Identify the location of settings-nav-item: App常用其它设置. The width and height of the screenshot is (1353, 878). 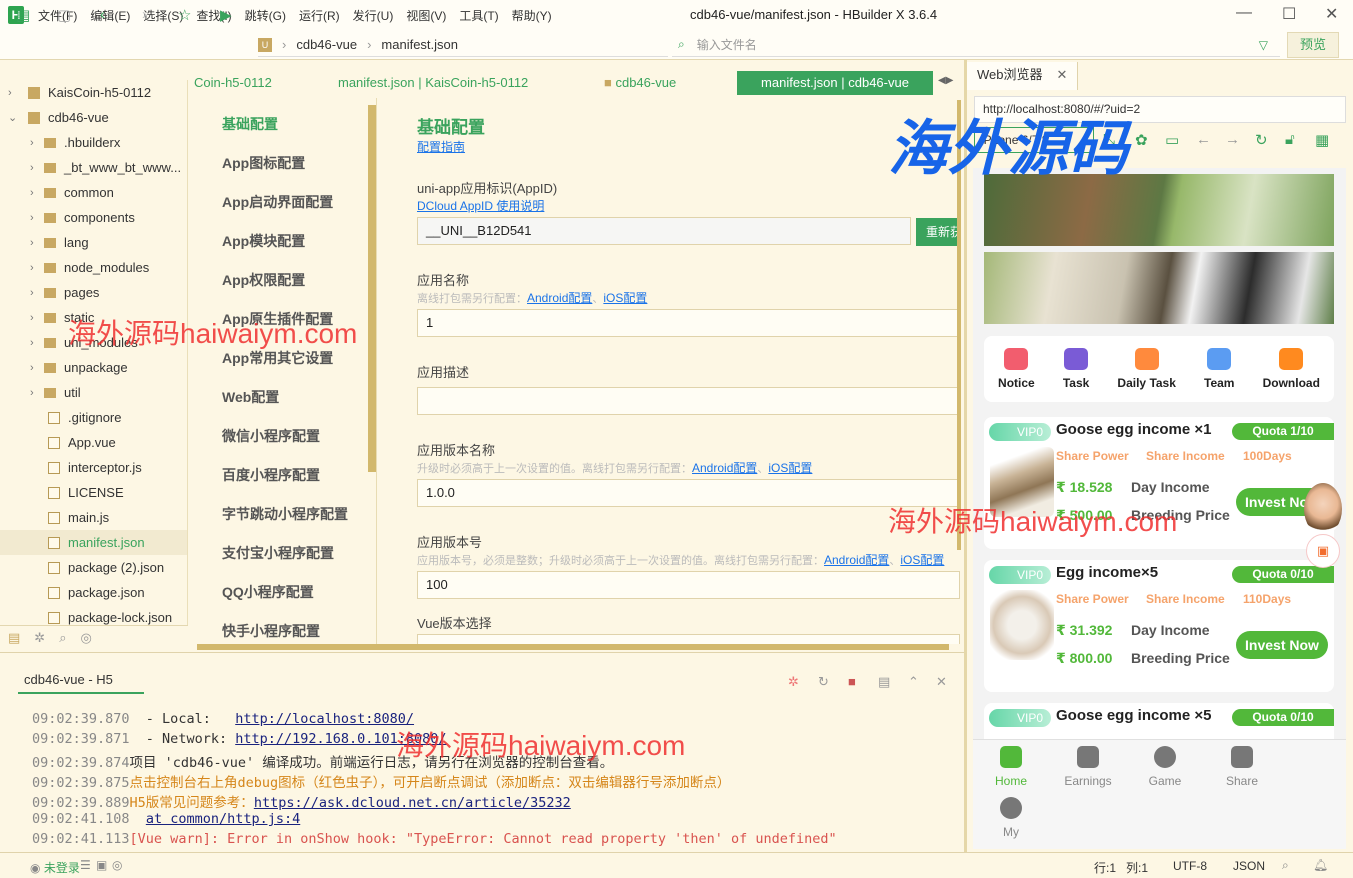
(282, 358).